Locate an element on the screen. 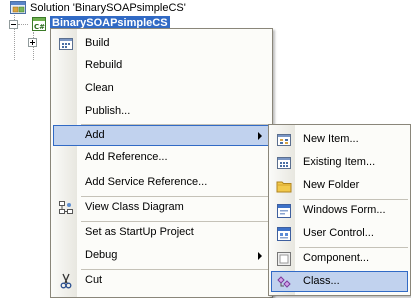 This screenshot has width=411, height=298. menu-item-debug: Debug is located at coordinates (161, 255).